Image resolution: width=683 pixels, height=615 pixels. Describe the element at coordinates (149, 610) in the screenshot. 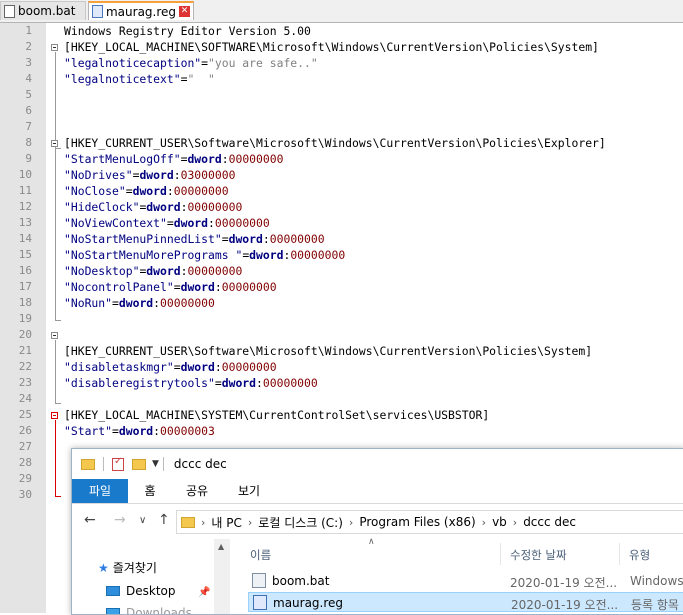

I see `nav-item-downloads: Downloads` at that location.